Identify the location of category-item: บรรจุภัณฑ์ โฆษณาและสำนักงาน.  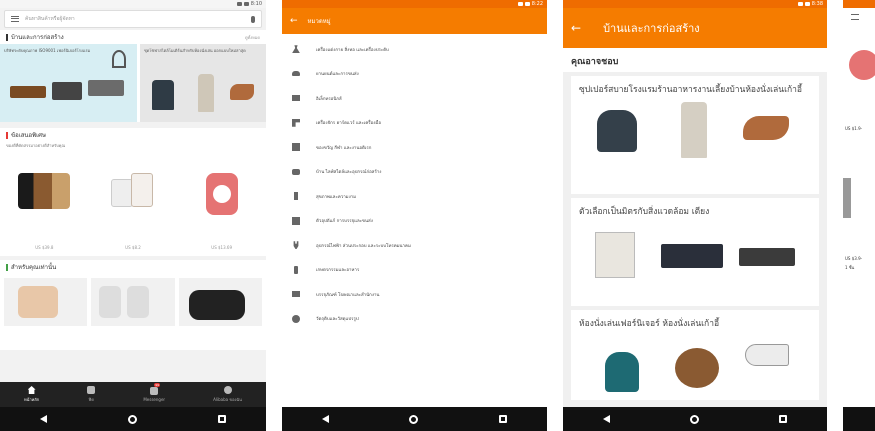
(414, 294).